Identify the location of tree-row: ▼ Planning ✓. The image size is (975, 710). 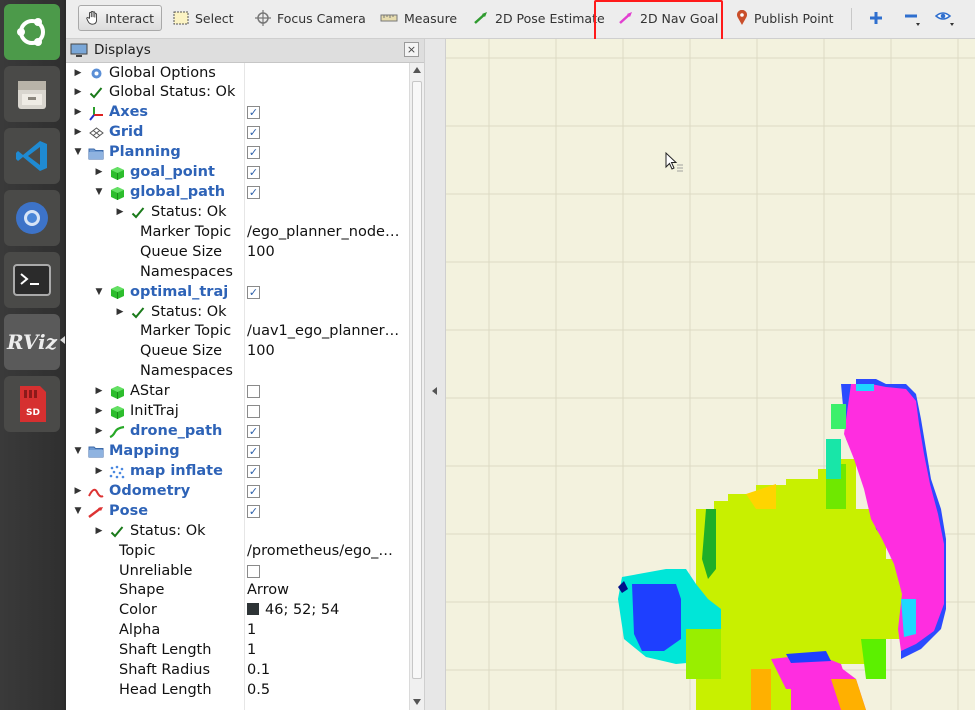
(237, 153).